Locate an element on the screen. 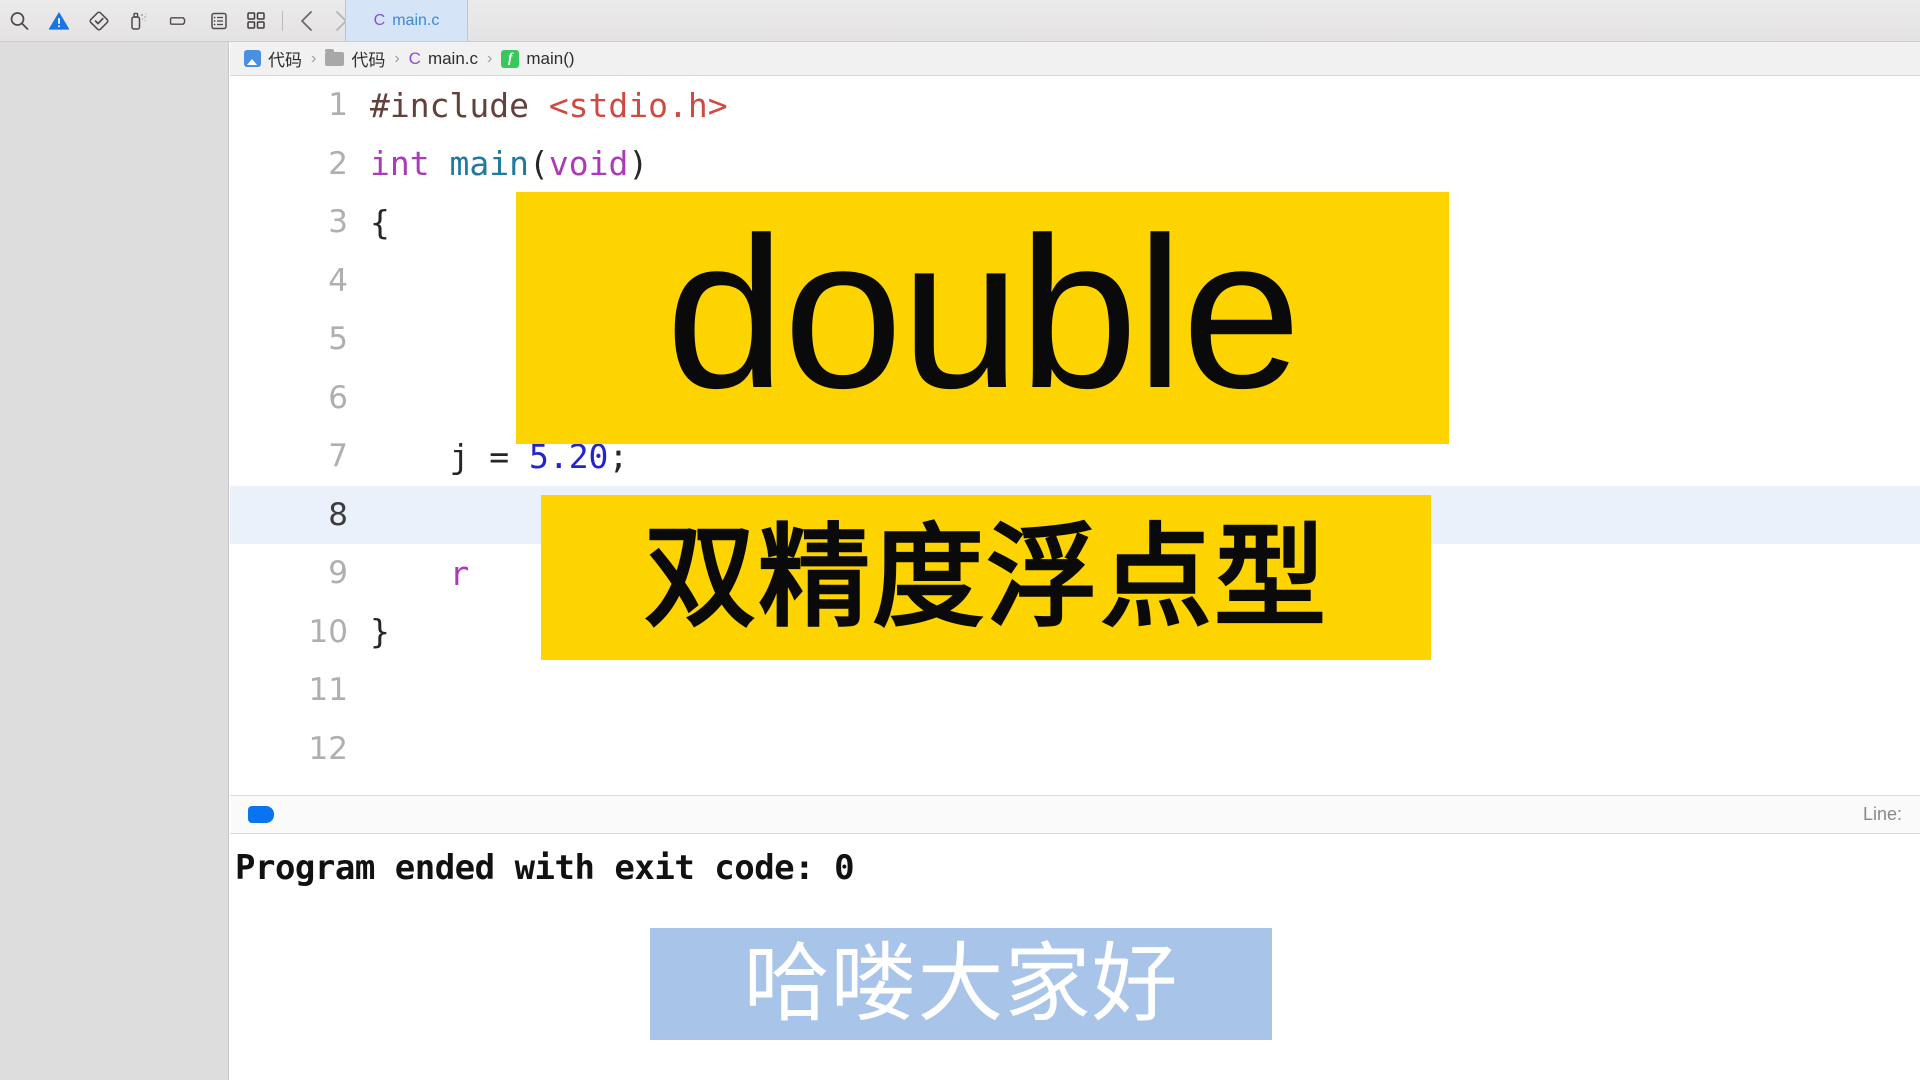 This screenshot has height=1080, width=1920. line-number: 2 is located at coordinates (338, 163).